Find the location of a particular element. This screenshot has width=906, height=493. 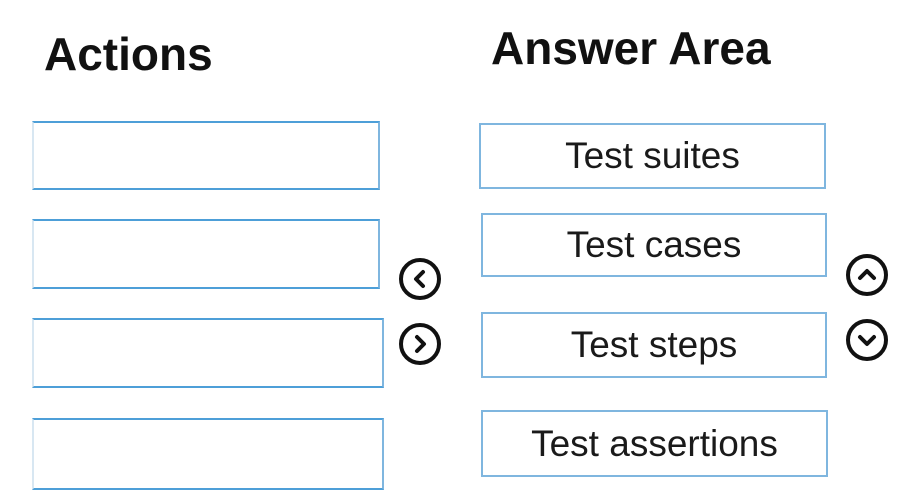

answer-item-test-cases: Test cases is located at coordinates (654, 245).